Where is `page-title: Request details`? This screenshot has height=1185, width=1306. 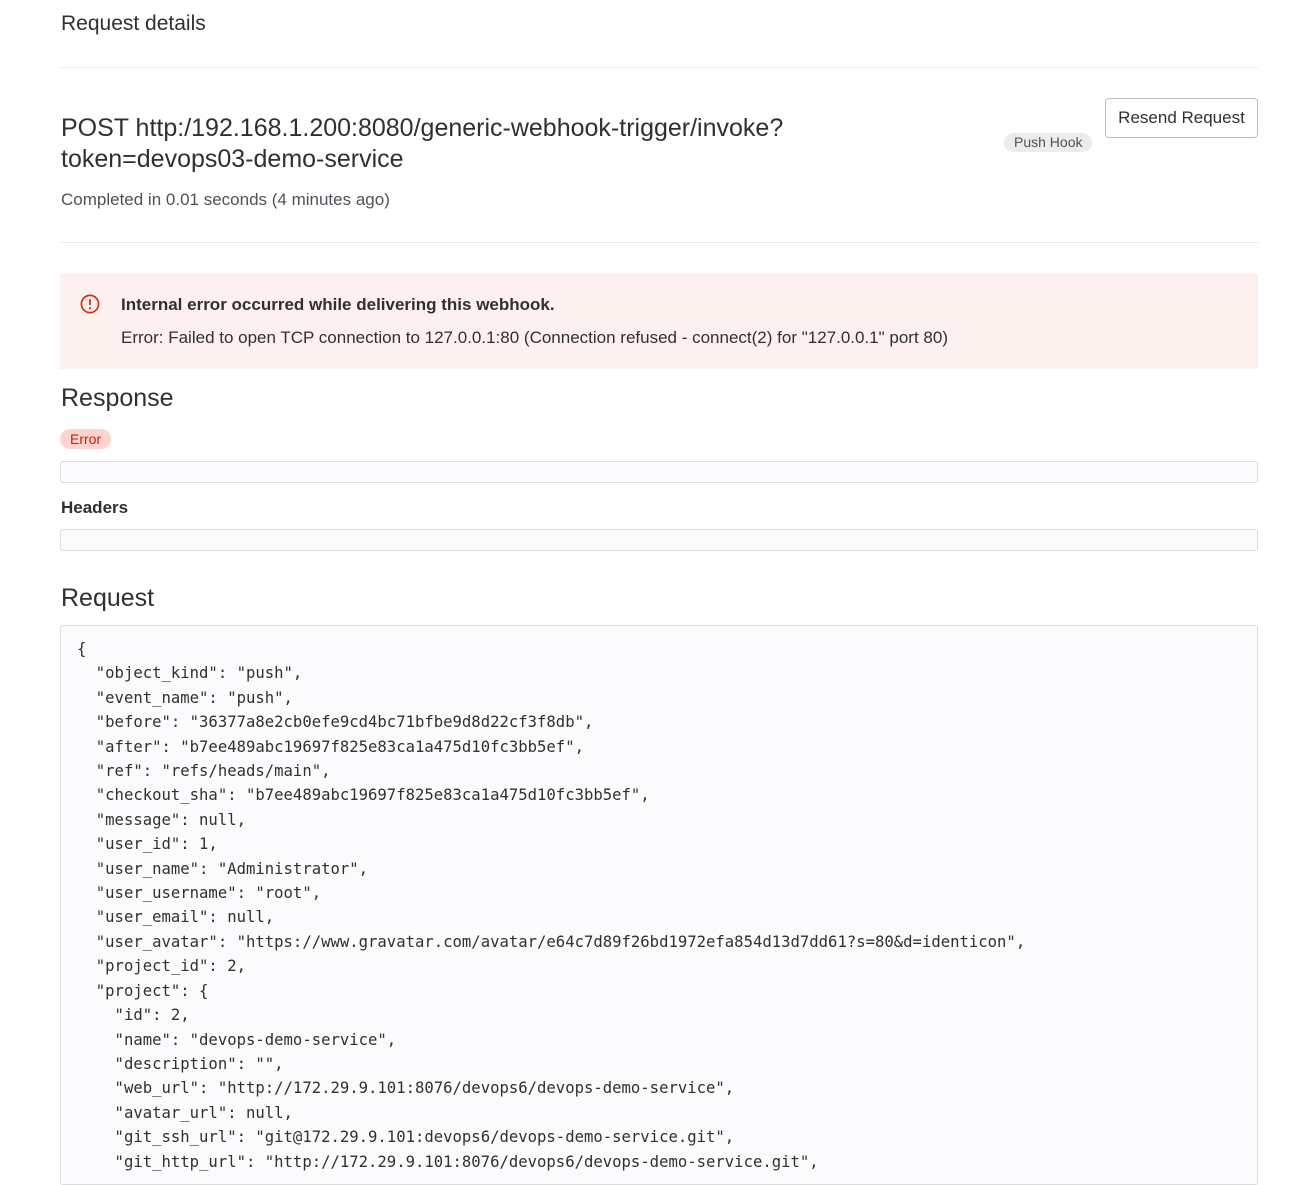
page-title: Request details is located at coordinates (133, 23).